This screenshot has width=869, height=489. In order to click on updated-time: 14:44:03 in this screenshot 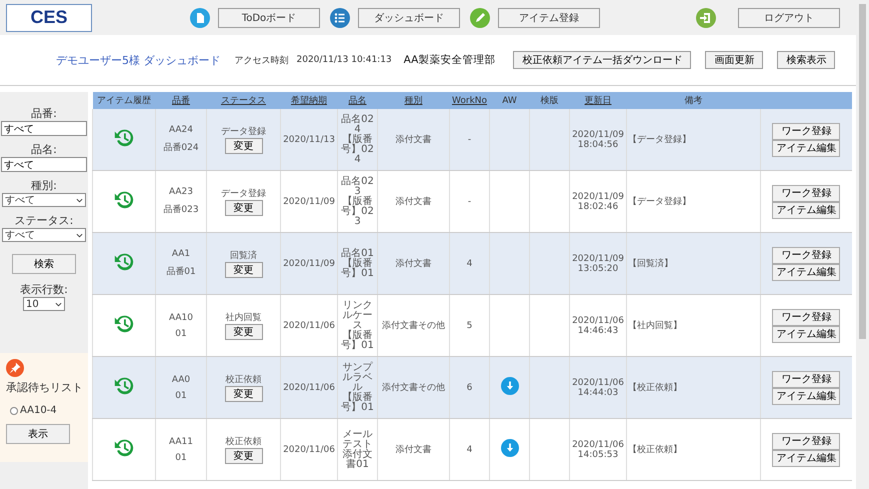, I will do `click(598, 393)`.